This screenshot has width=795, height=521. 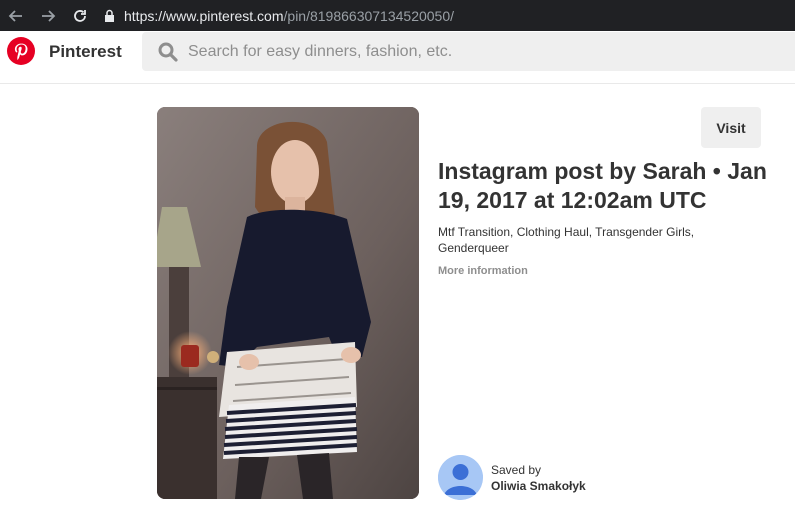 I want to click on avatar, so click(x=460, y=477).